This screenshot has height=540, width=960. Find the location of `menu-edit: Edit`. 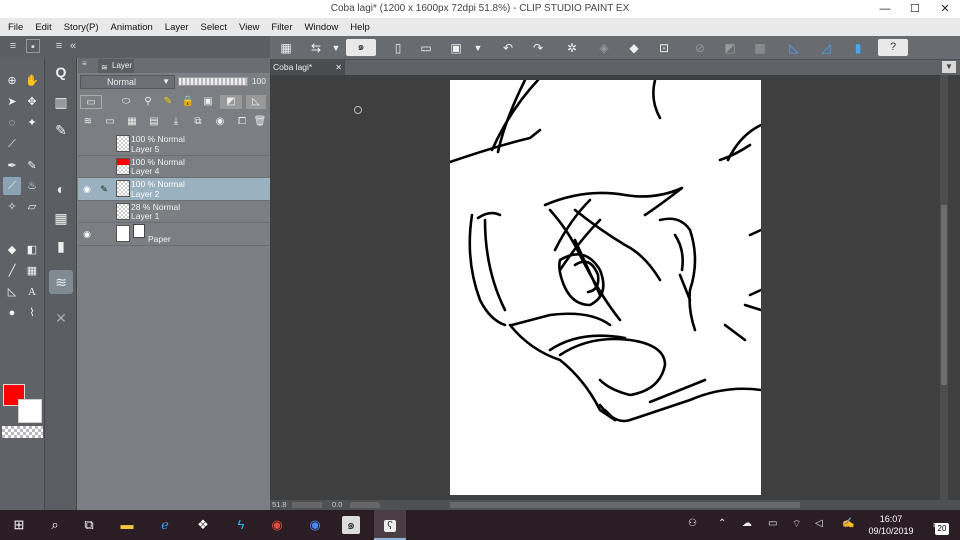

menu-edit: Edit is located at coordinates (43, 27).